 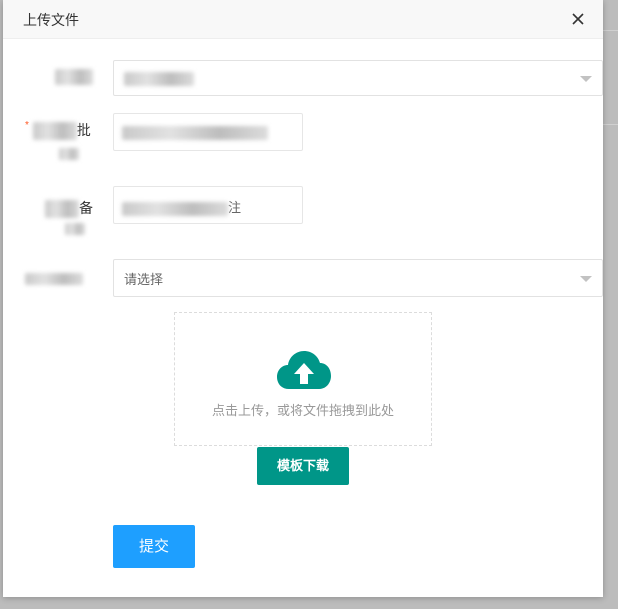 What do you see at coordinates (86, 208) in the screenshot?
I see `field3-label-text: 备` at bounding box center [86, 208].